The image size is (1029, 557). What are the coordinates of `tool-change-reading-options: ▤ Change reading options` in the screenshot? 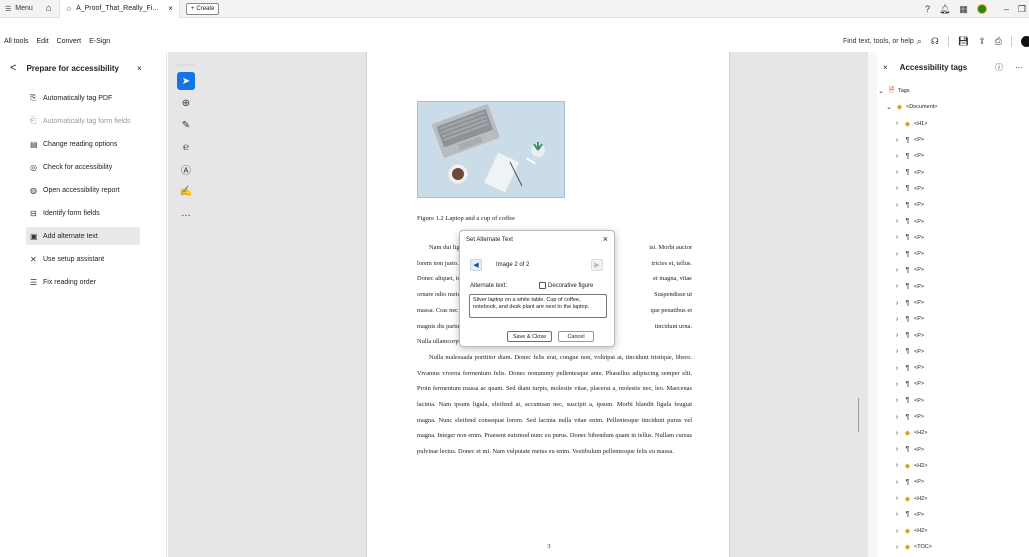 It's located at (83, 144).